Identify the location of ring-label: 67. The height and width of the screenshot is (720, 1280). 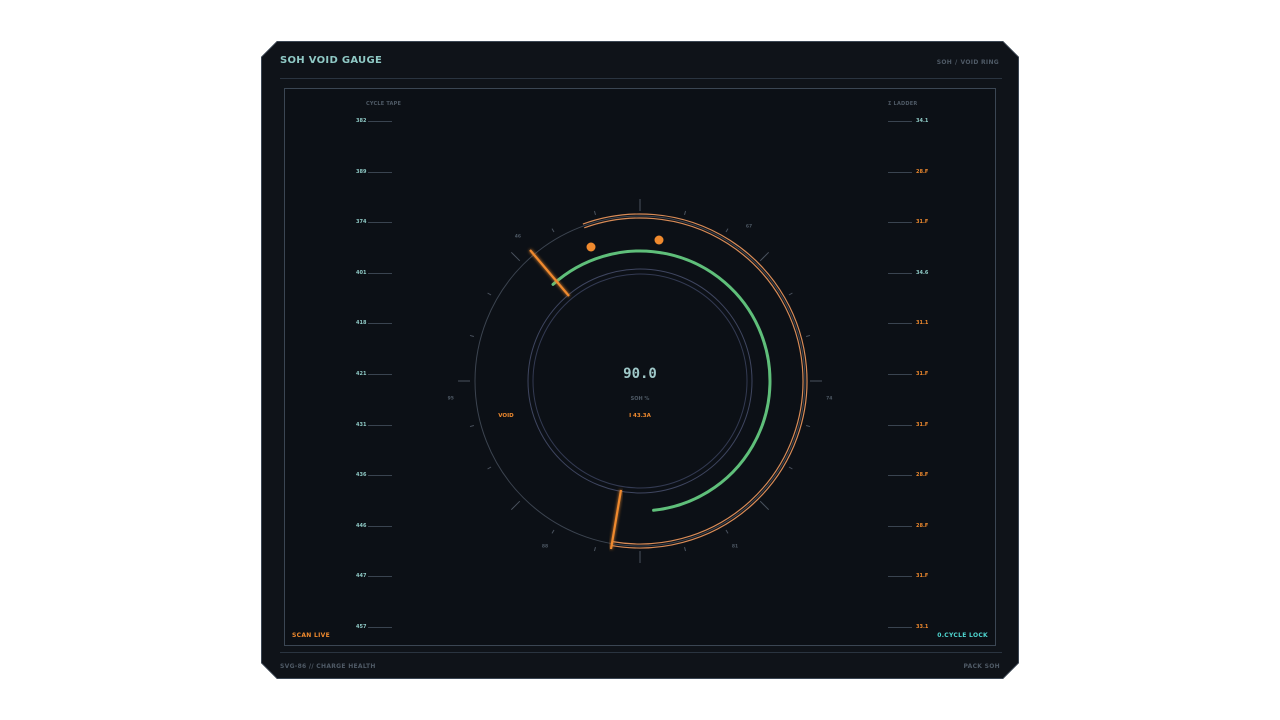
(749, 226).